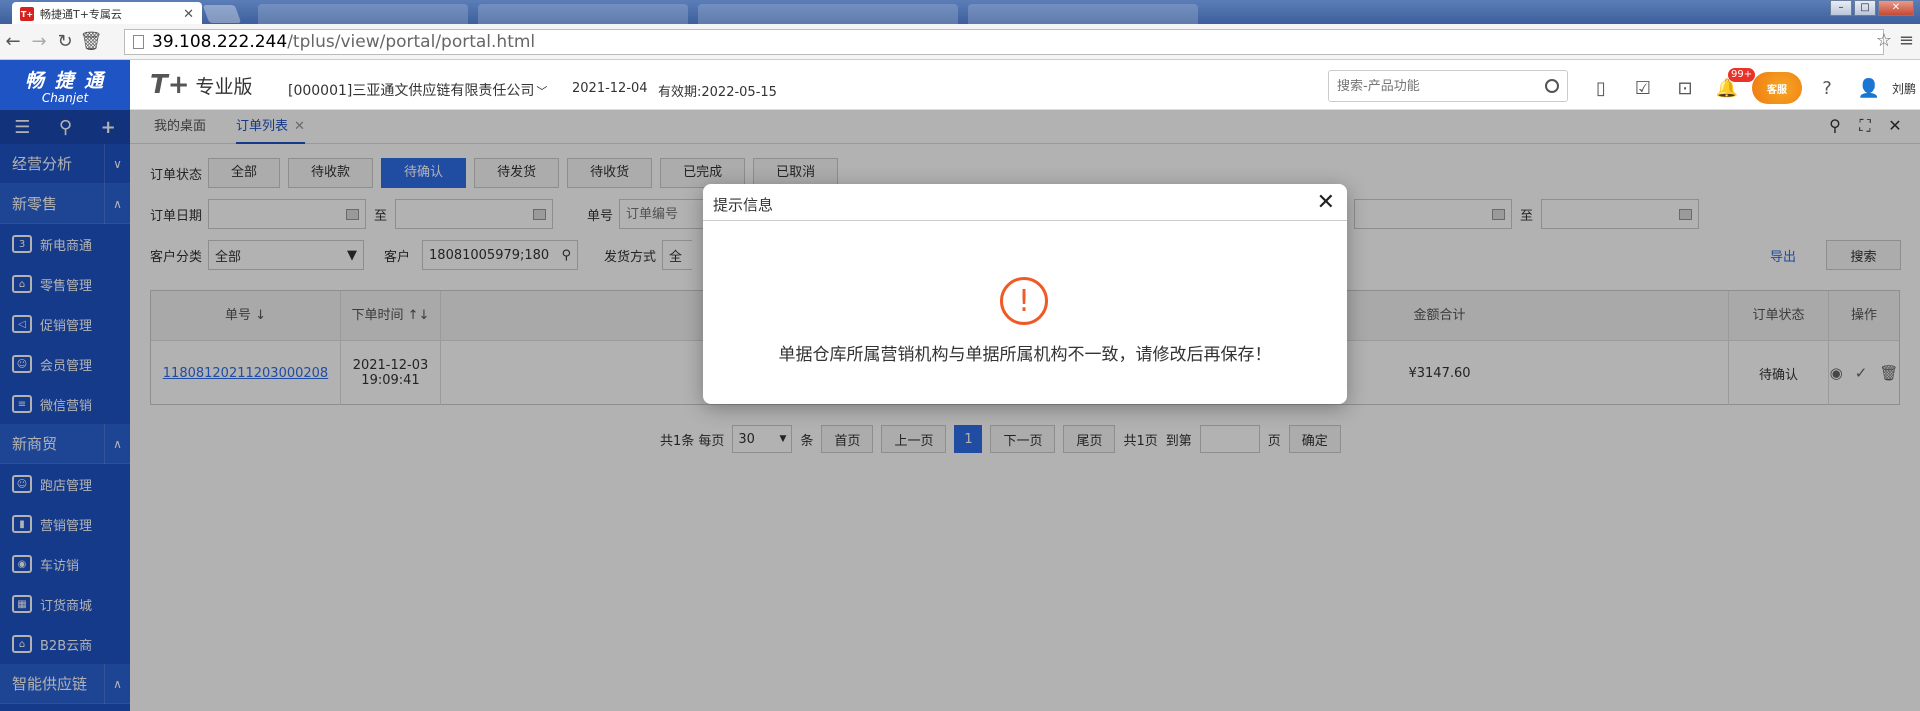  What do you see at coordinates (220, 42) in the screenshot?
I see `url-host: 39.108.222.244` at bounding box center [220, 42].